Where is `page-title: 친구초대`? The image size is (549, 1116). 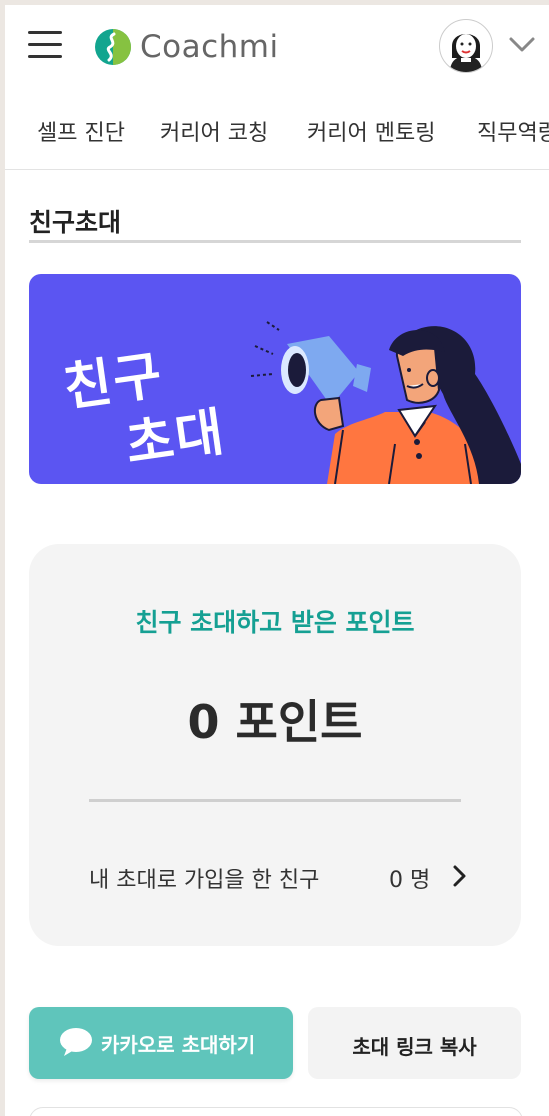 page-title: 친구초대 is located at coordinates (75, 222).